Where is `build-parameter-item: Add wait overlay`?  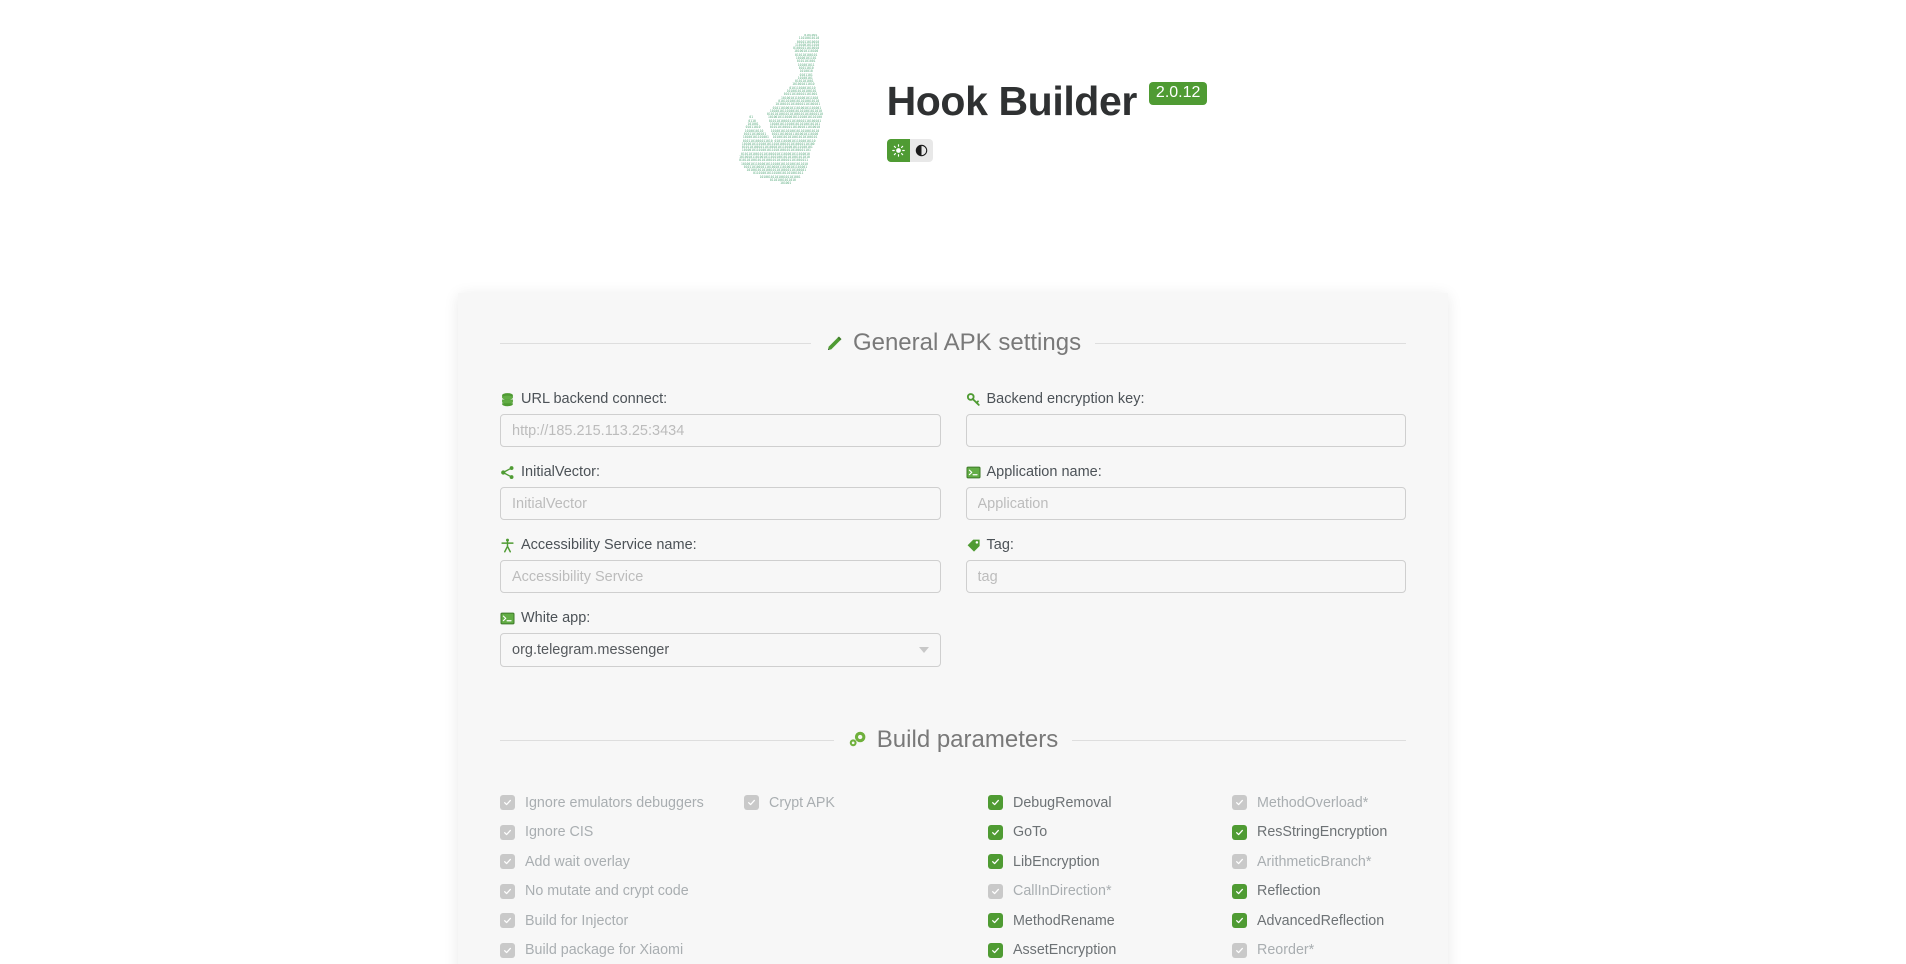 build-parameter-item: Add wait overlay is located at coordinates (622, 862).